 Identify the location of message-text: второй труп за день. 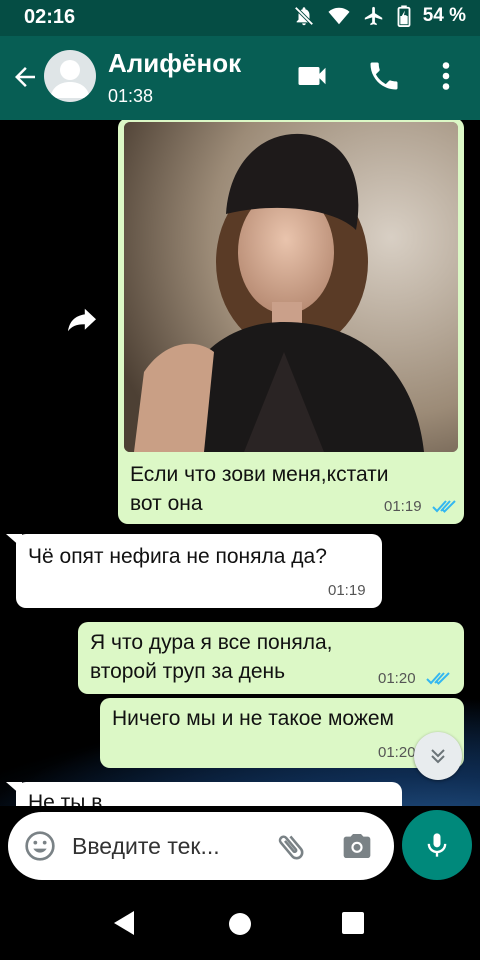
(188, 671).